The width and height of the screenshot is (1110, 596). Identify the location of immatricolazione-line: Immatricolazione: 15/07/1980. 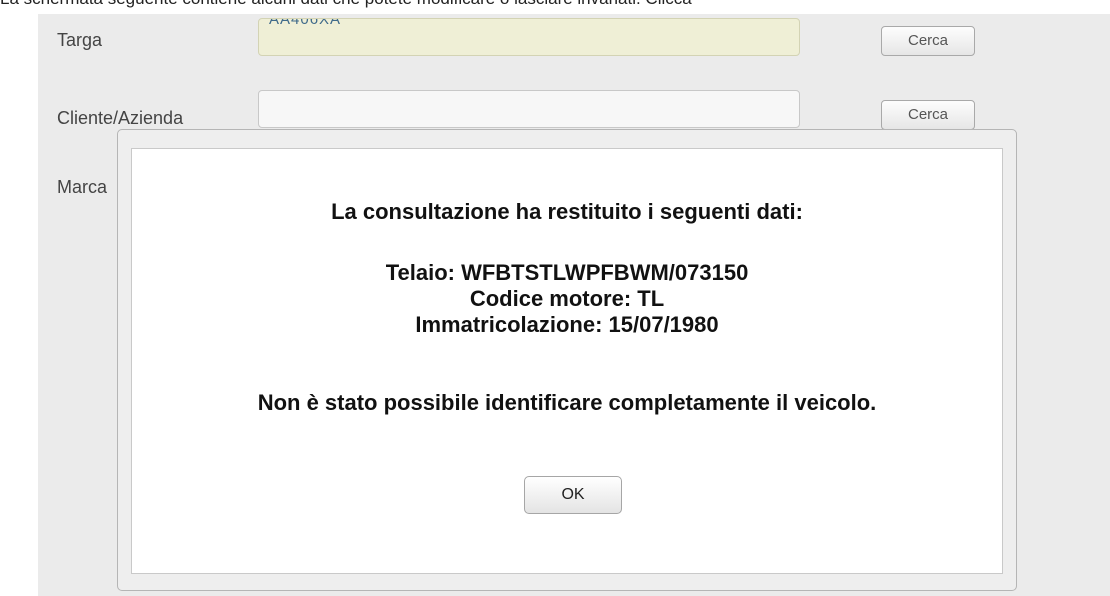
(567, 324).